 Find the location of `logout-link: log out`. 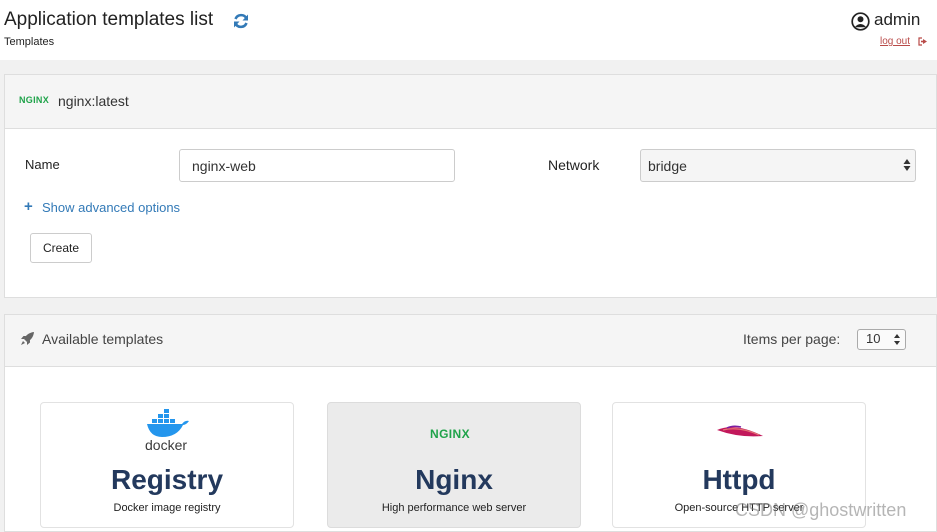

logout-link: log out is located at coordinates (895, 41).